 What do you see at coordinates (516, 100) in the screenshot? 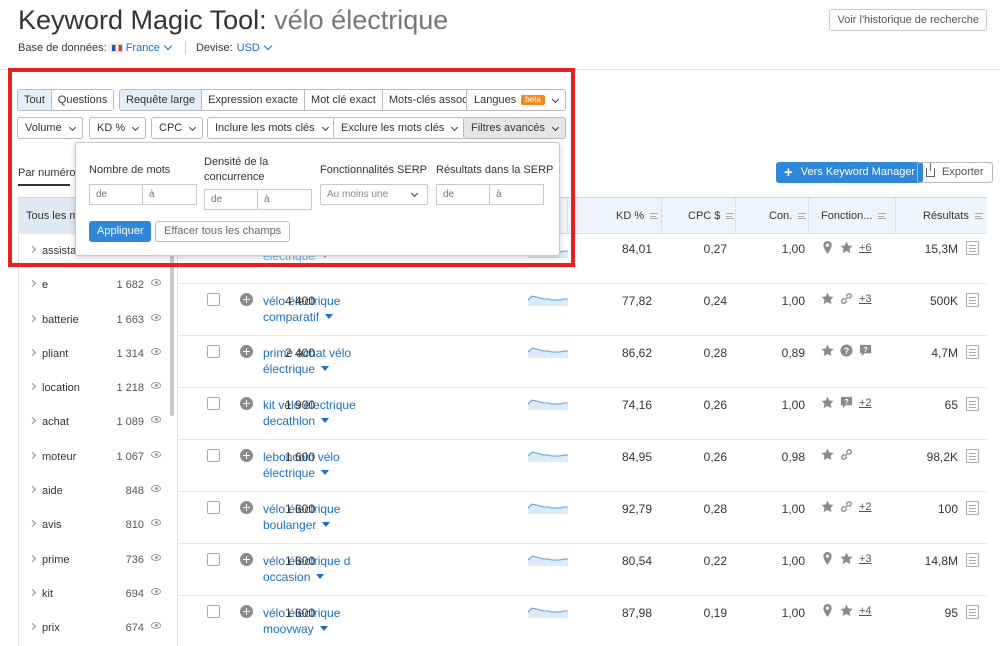
I see `languages-dropdown: Langues beta` at bounding box center [516, 100].